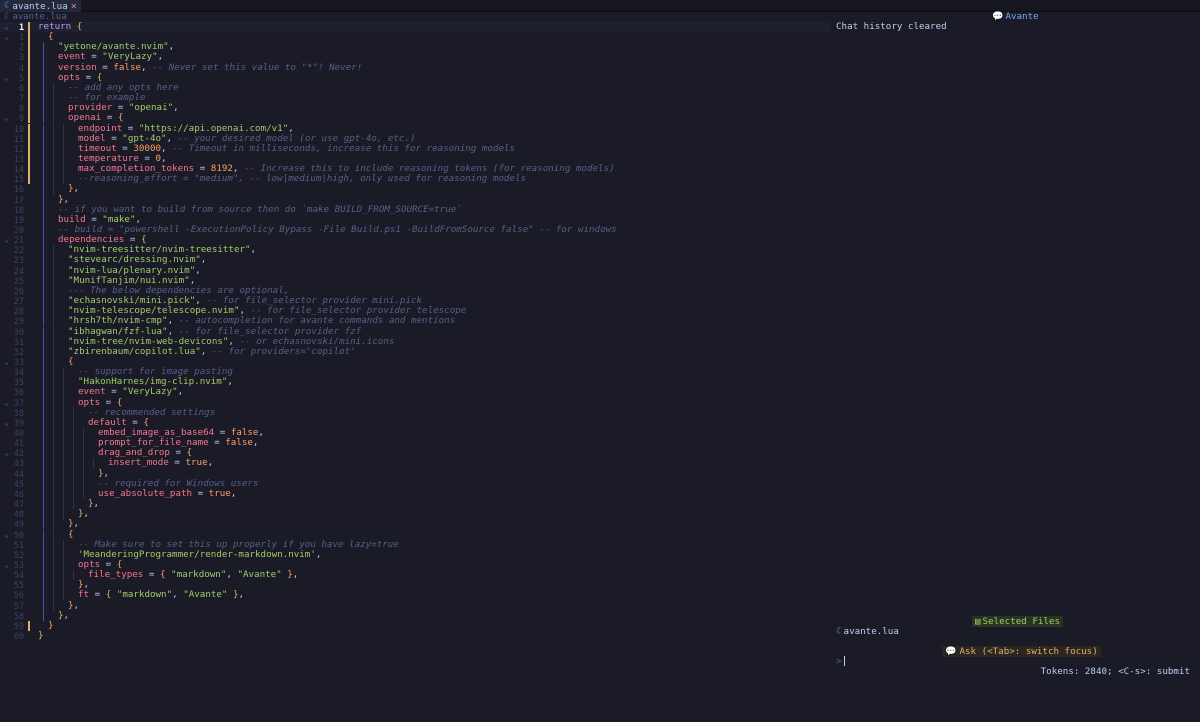 The height and width of the screenshot is (722, 1200). Describe the element at coordinates (18, 625) in the screenshot. I see `line-number: 59` at that location.